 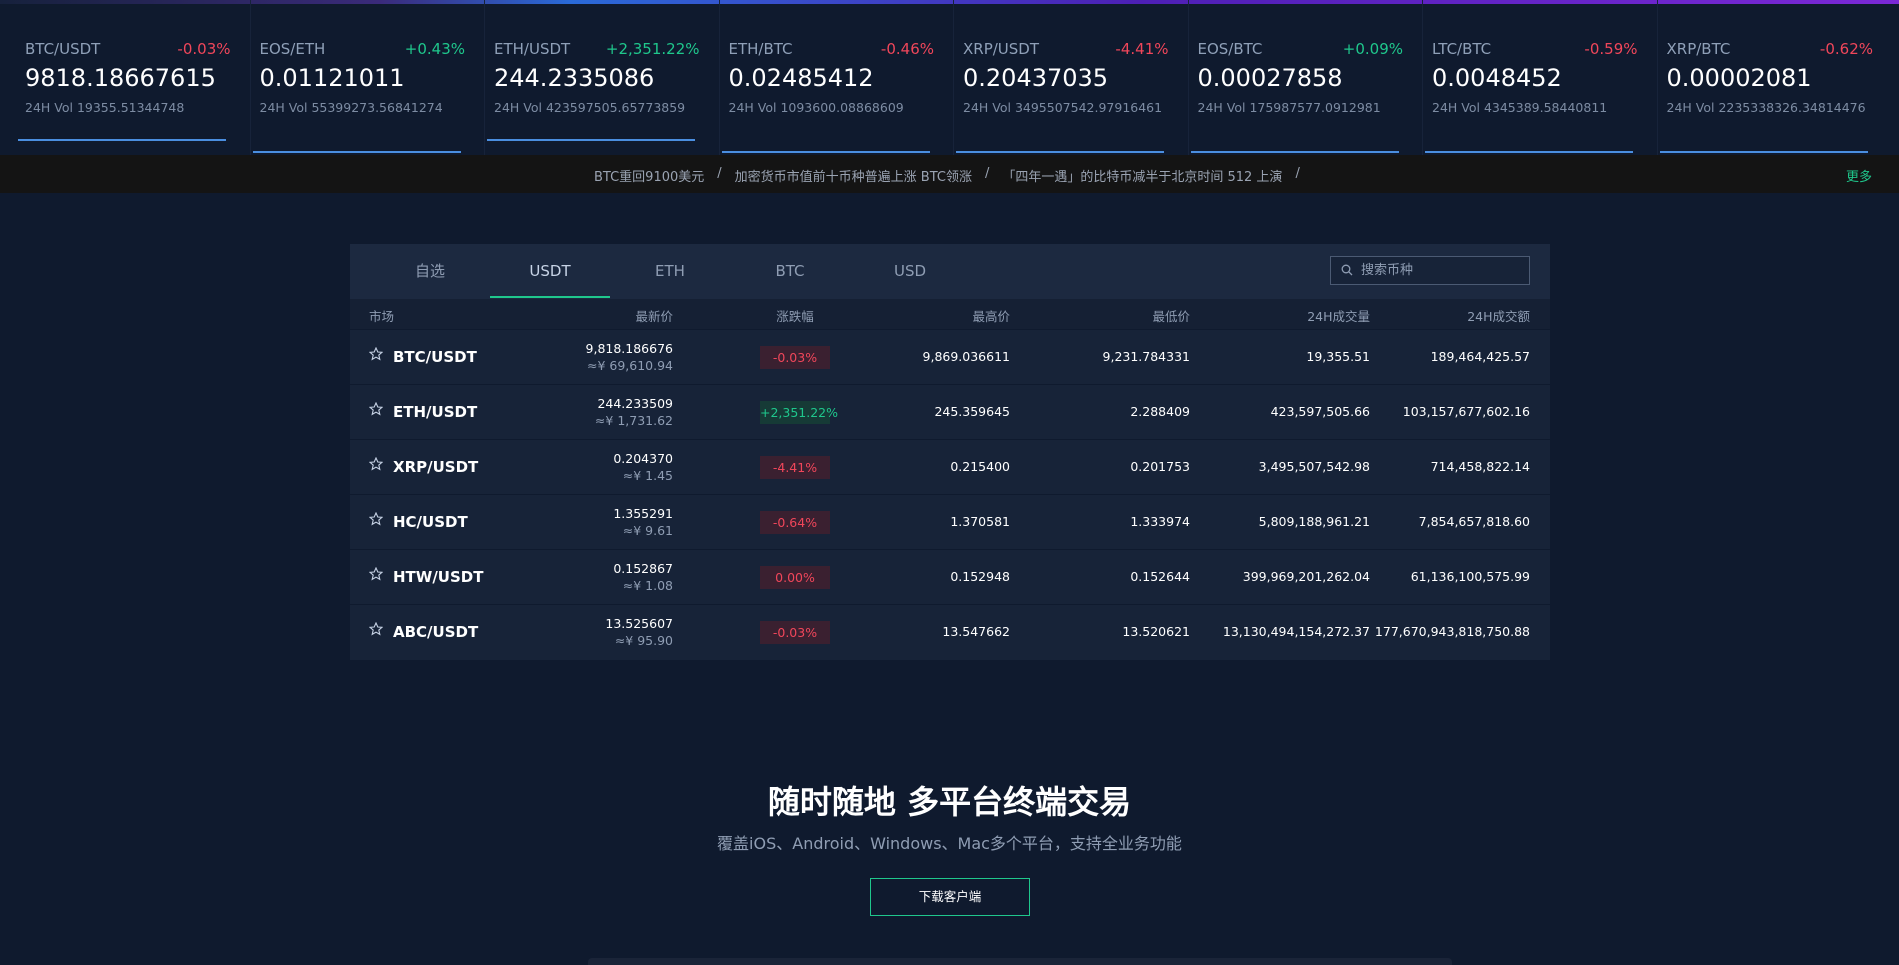 What do you see at coordinates (1142, 49) in the screenshot?
I see `ticker-change: -4.41%` at bounding box center [1142, 49].